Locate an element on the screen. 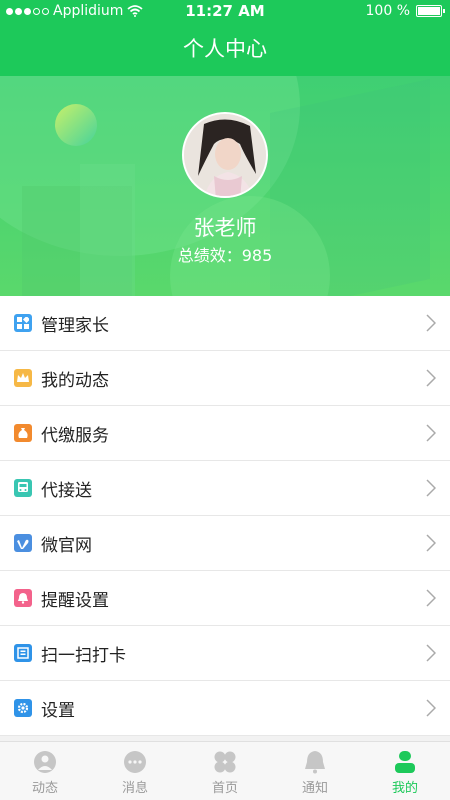  background-decoration is located at coordinates (76, 125).